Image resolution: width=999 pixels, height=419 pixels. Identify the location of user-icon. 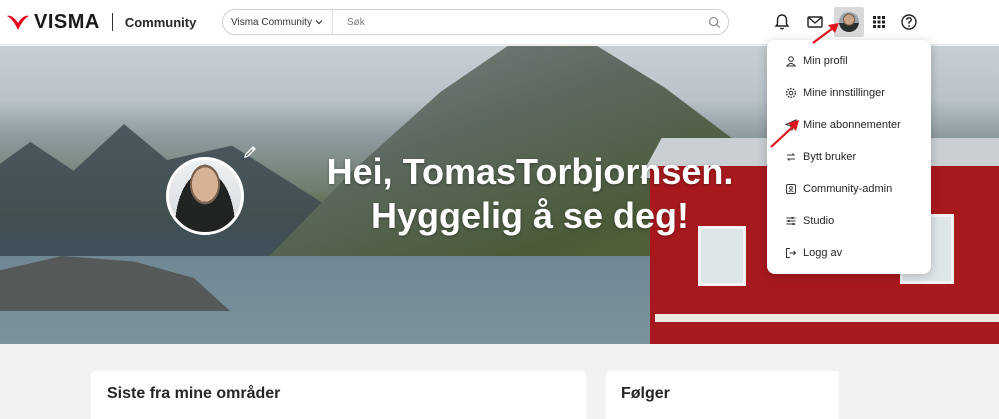
(791, 61).